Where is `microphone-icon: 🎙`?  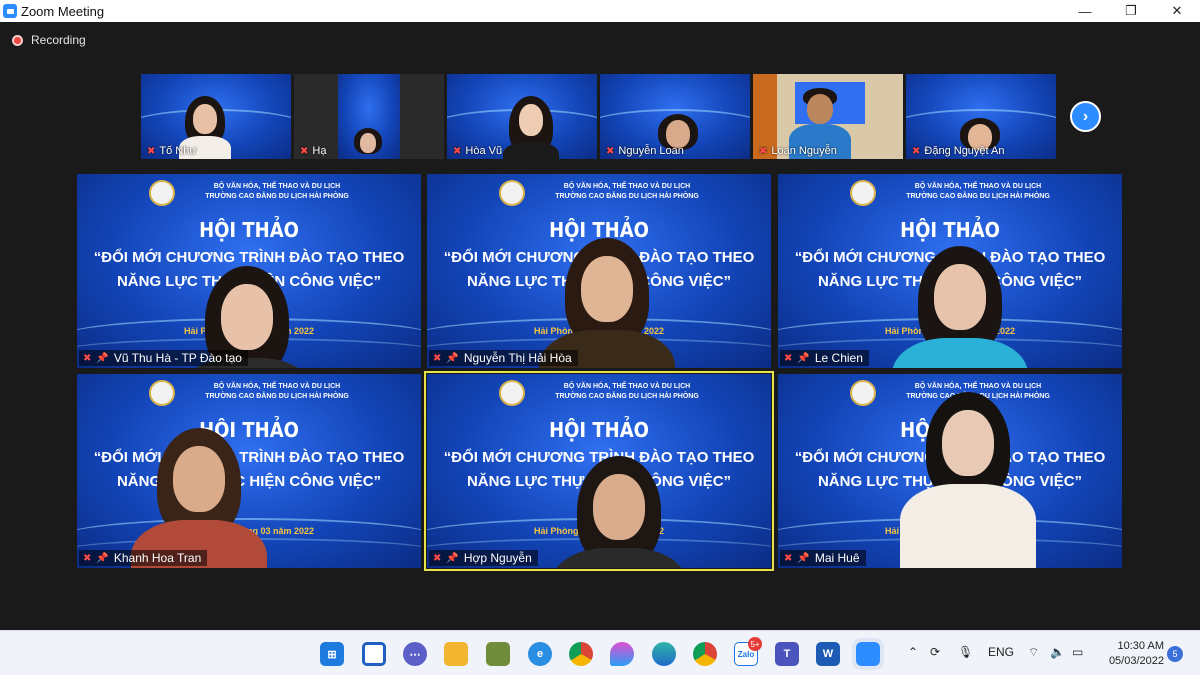
microphone-icon: 🎙 is located at coordinates (965, 652).